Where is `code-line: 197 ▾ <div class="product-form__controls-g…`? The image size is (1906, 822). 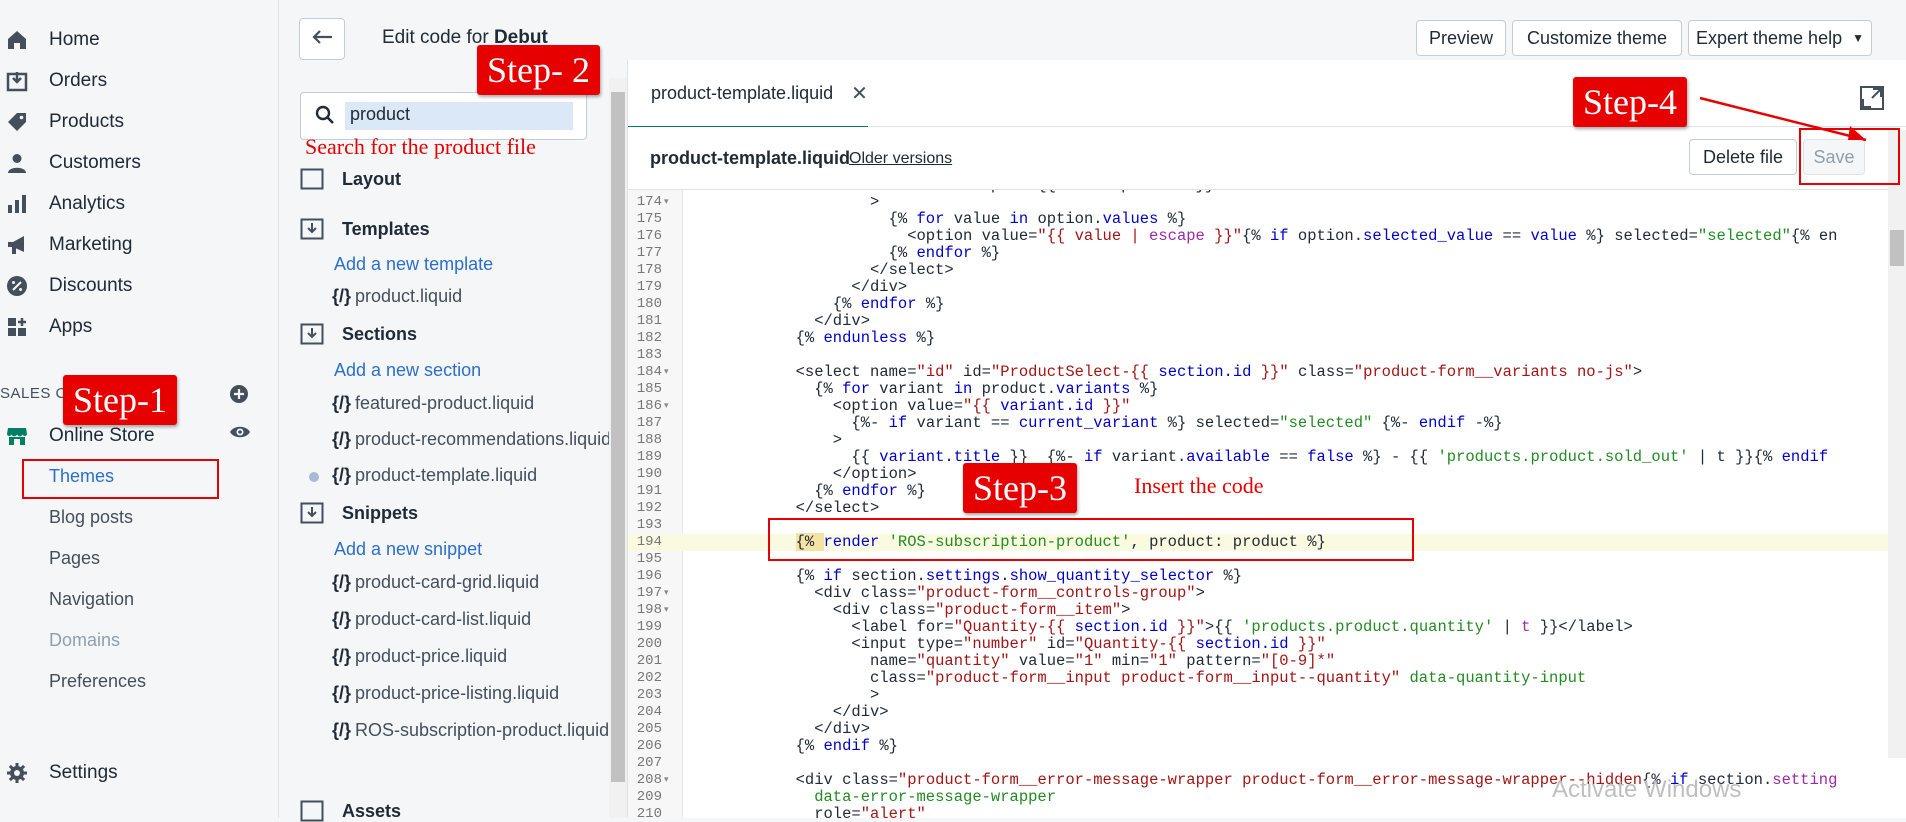
code-line: 197 ▾ <div class="product-form__controls-g… is located at coordinates (1267, 593).